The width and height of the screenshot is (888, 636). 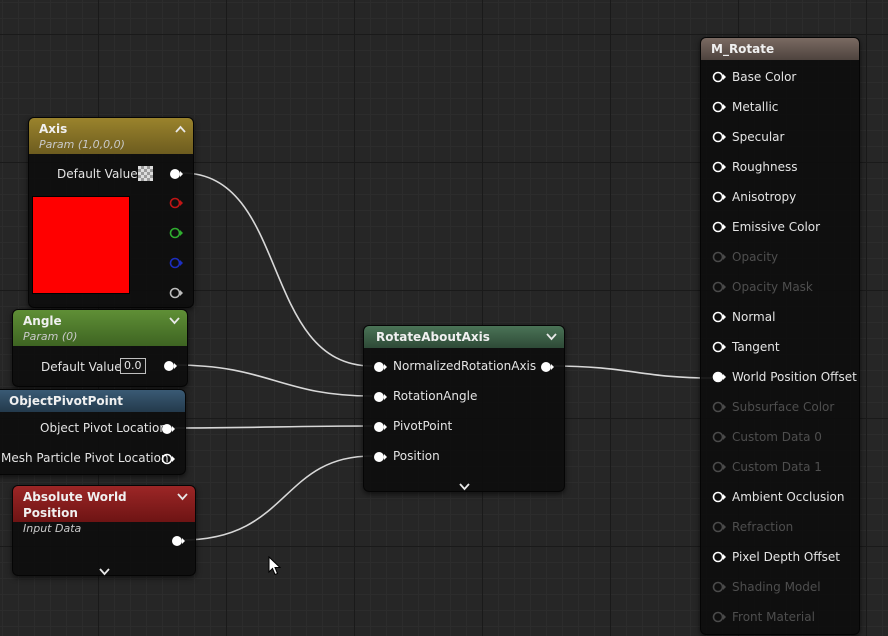 What do you see at coordinates (176, 263) in the screenshot?
I see `axis-b-pin` at bounding box center [176, 263].